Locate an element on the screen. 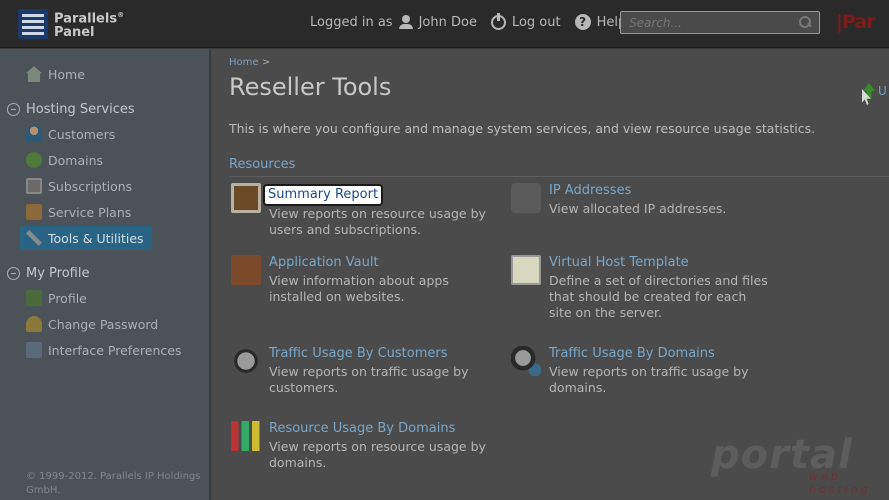 The height and width of the screenshot is (500, 889). logged-in-label: Logged in as is located at coordinates (351, 22).